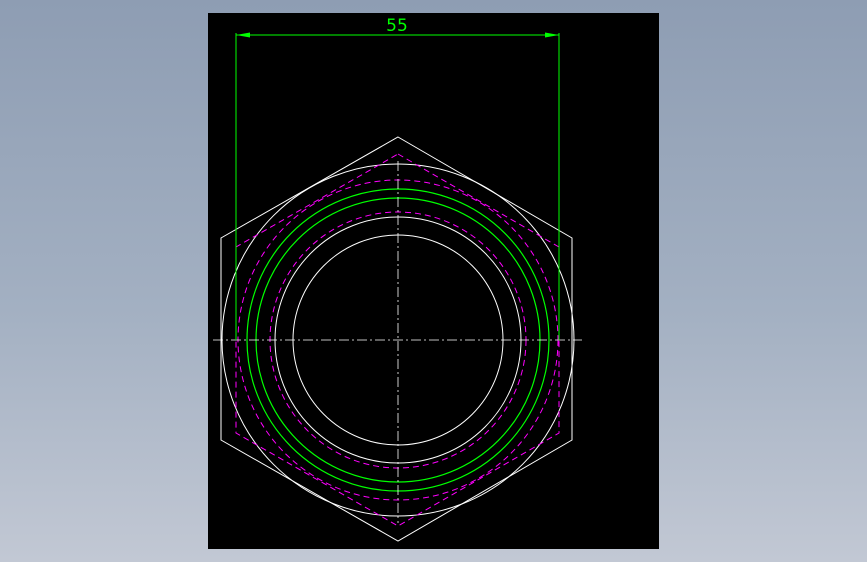 The image size is (867, 562). What do you see at coordinates (243, 35) in the screenshot?
I see `dimension-arrow-left` at bounding box center [243, 35].